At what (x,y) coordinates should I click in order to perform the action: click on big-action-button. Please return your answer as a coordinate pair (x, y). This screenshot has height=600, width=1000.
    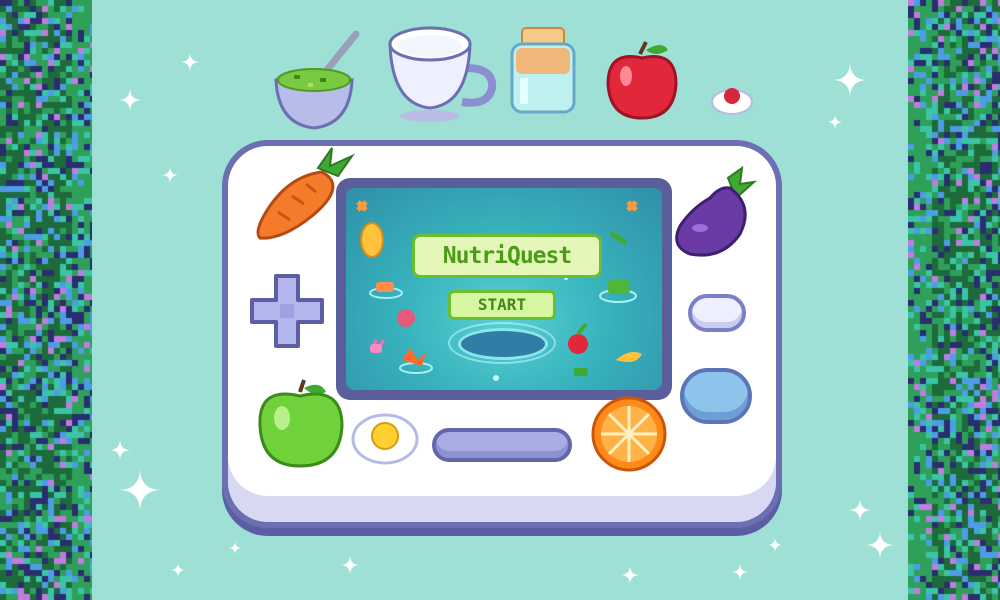
    Looking at the image, I should click on (716, 396).